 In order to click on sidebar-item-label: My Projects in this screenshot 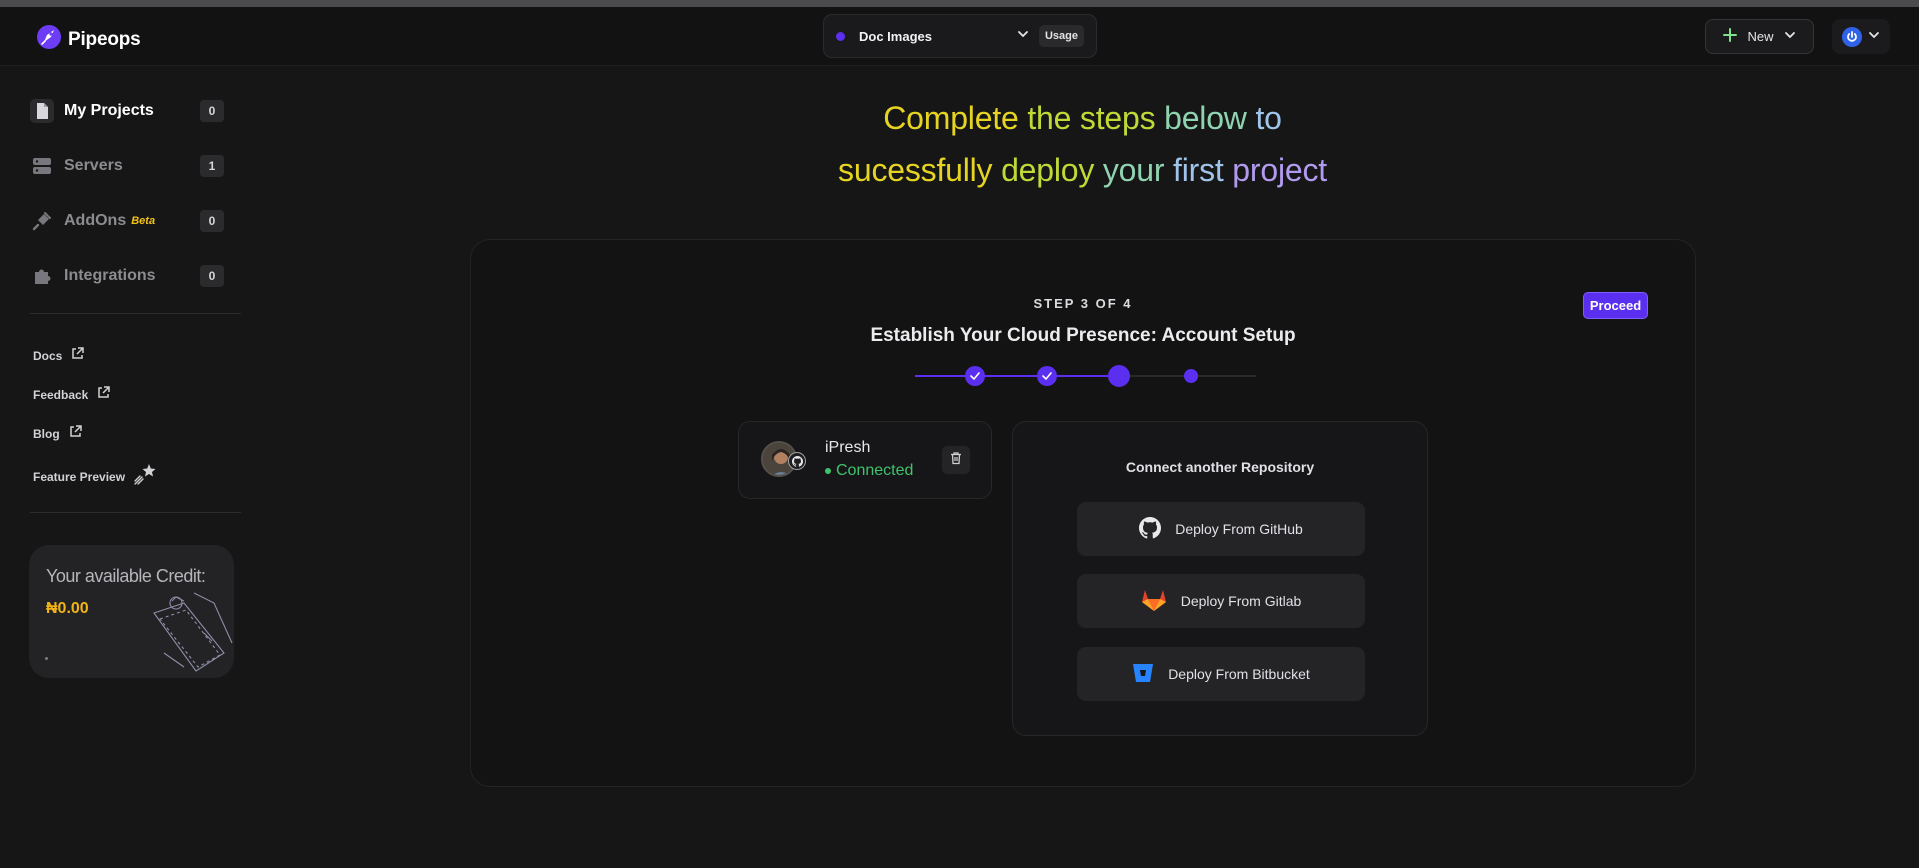, I will do `click(109, 110)`.